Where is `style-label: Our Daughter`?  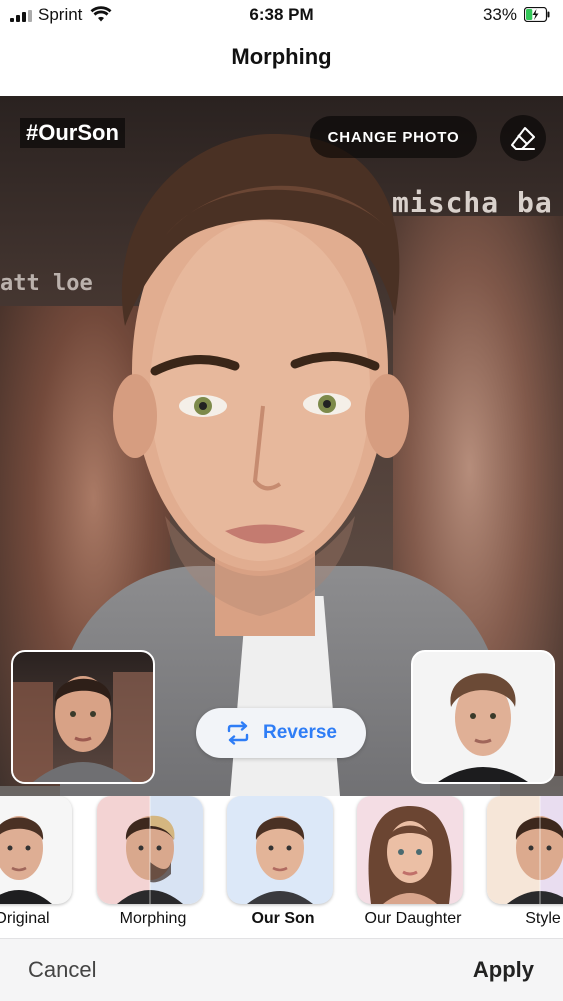
style-label: Our Daughter is located at coordinates (413, 918).